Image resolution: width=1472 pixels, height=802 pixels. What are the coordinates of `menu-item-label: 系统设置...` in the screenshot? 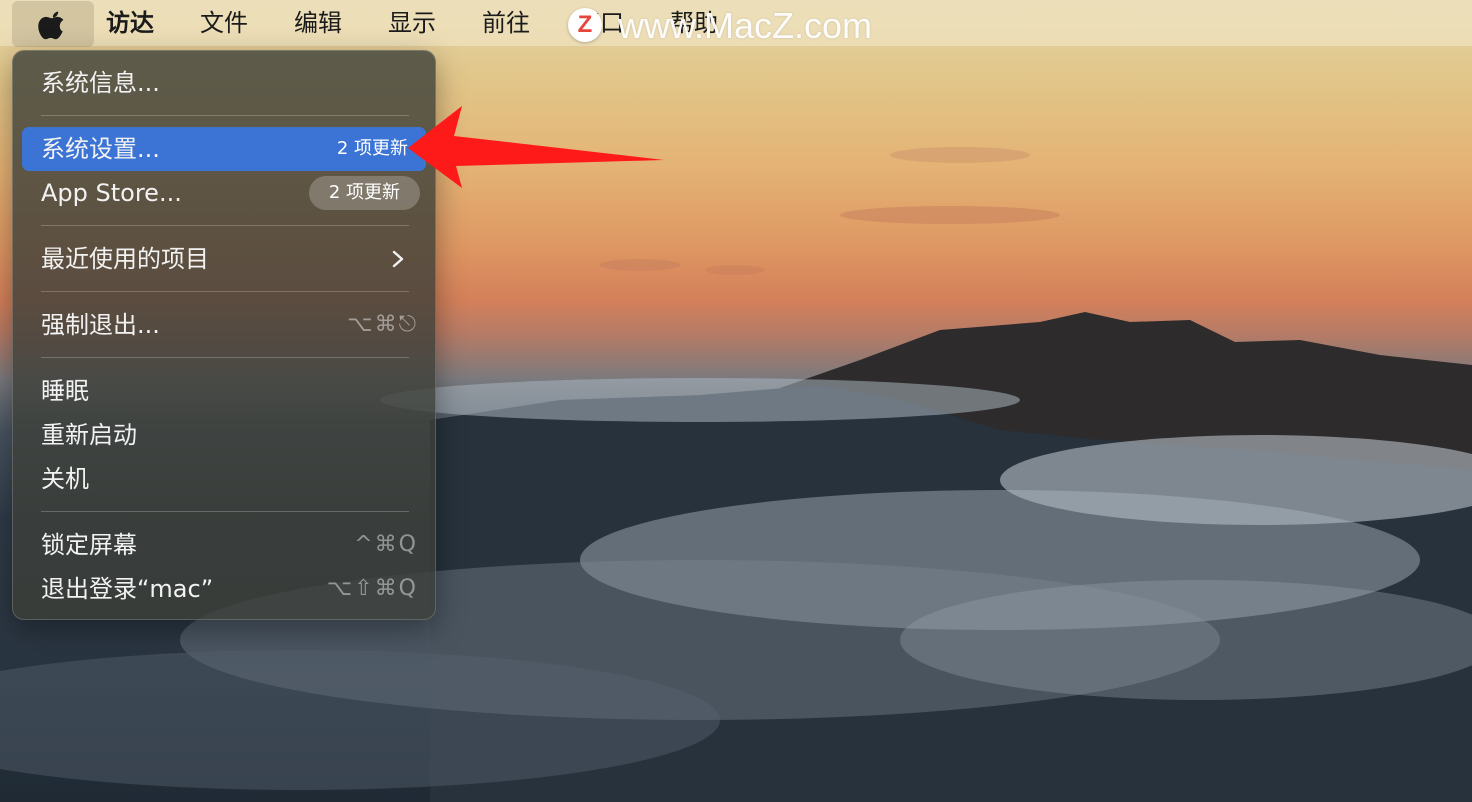 It's located at (100, 149).